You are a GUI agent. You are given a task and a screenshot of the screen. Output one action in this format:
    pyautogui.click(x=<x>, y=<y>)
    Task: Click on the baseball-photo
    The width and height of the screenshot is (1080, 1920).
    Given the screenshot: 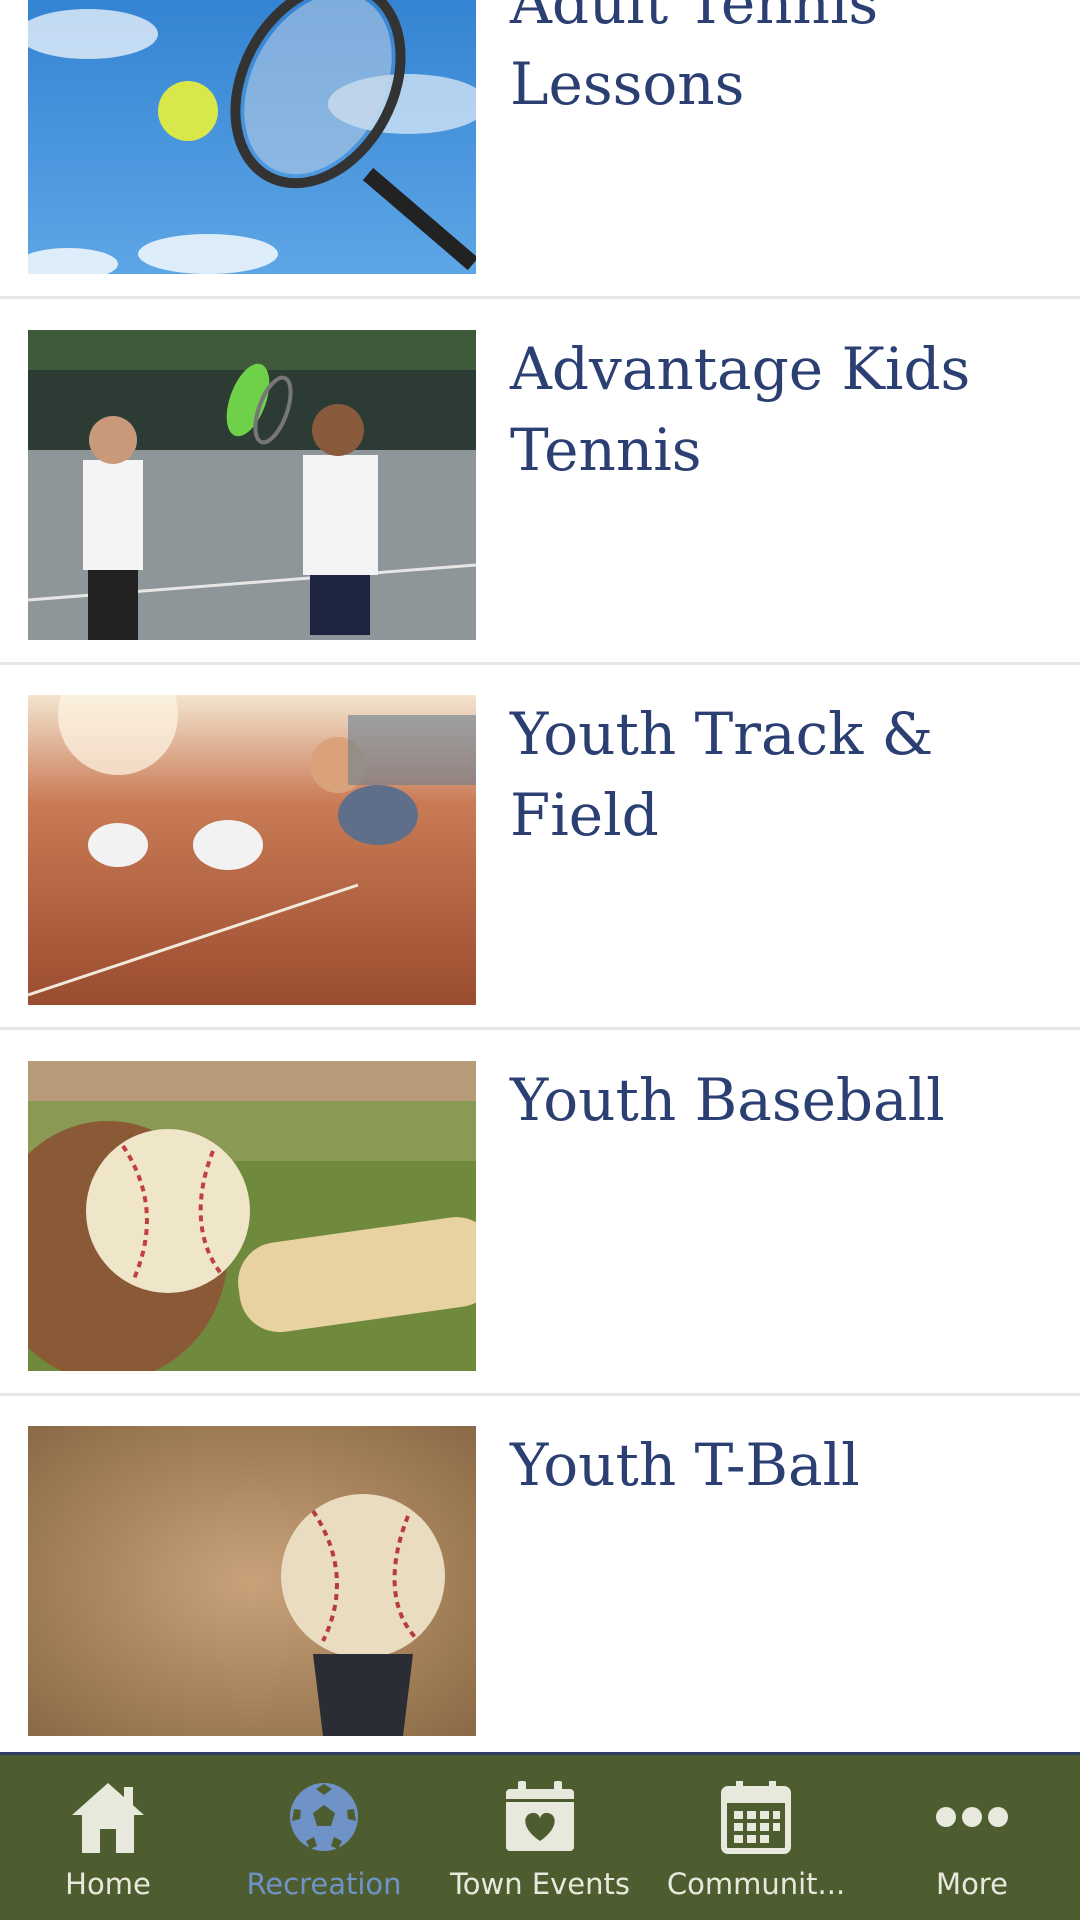 What is the action you would take?
    pyautogui.click(x=252, y=1216)
    